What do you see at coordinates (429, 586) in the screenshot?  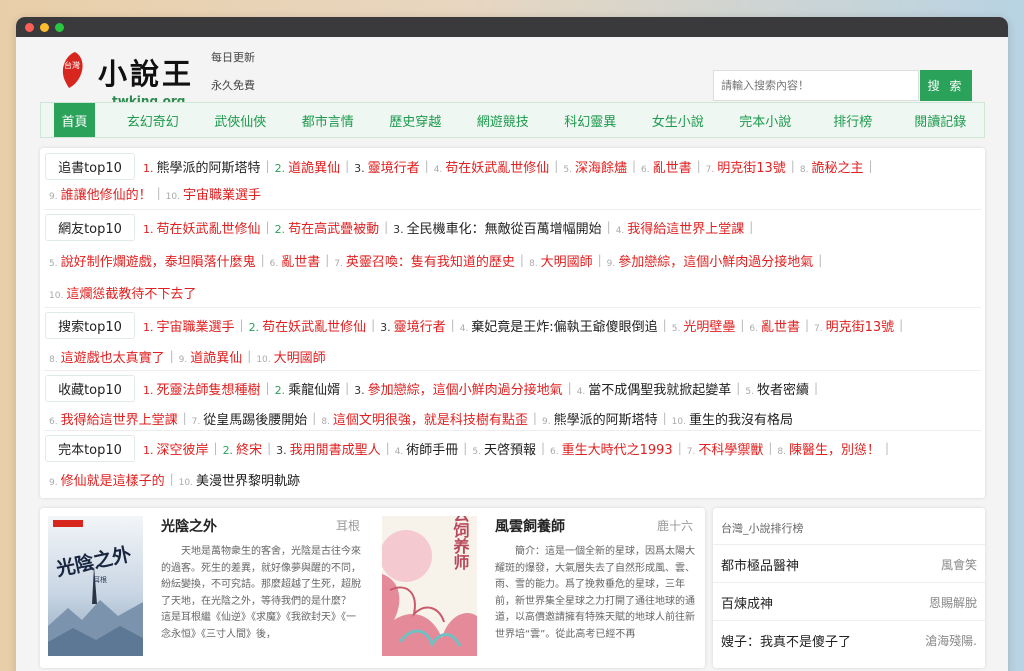 I see `book-cover: 风云饲养师` at bounding box center [429, 586].